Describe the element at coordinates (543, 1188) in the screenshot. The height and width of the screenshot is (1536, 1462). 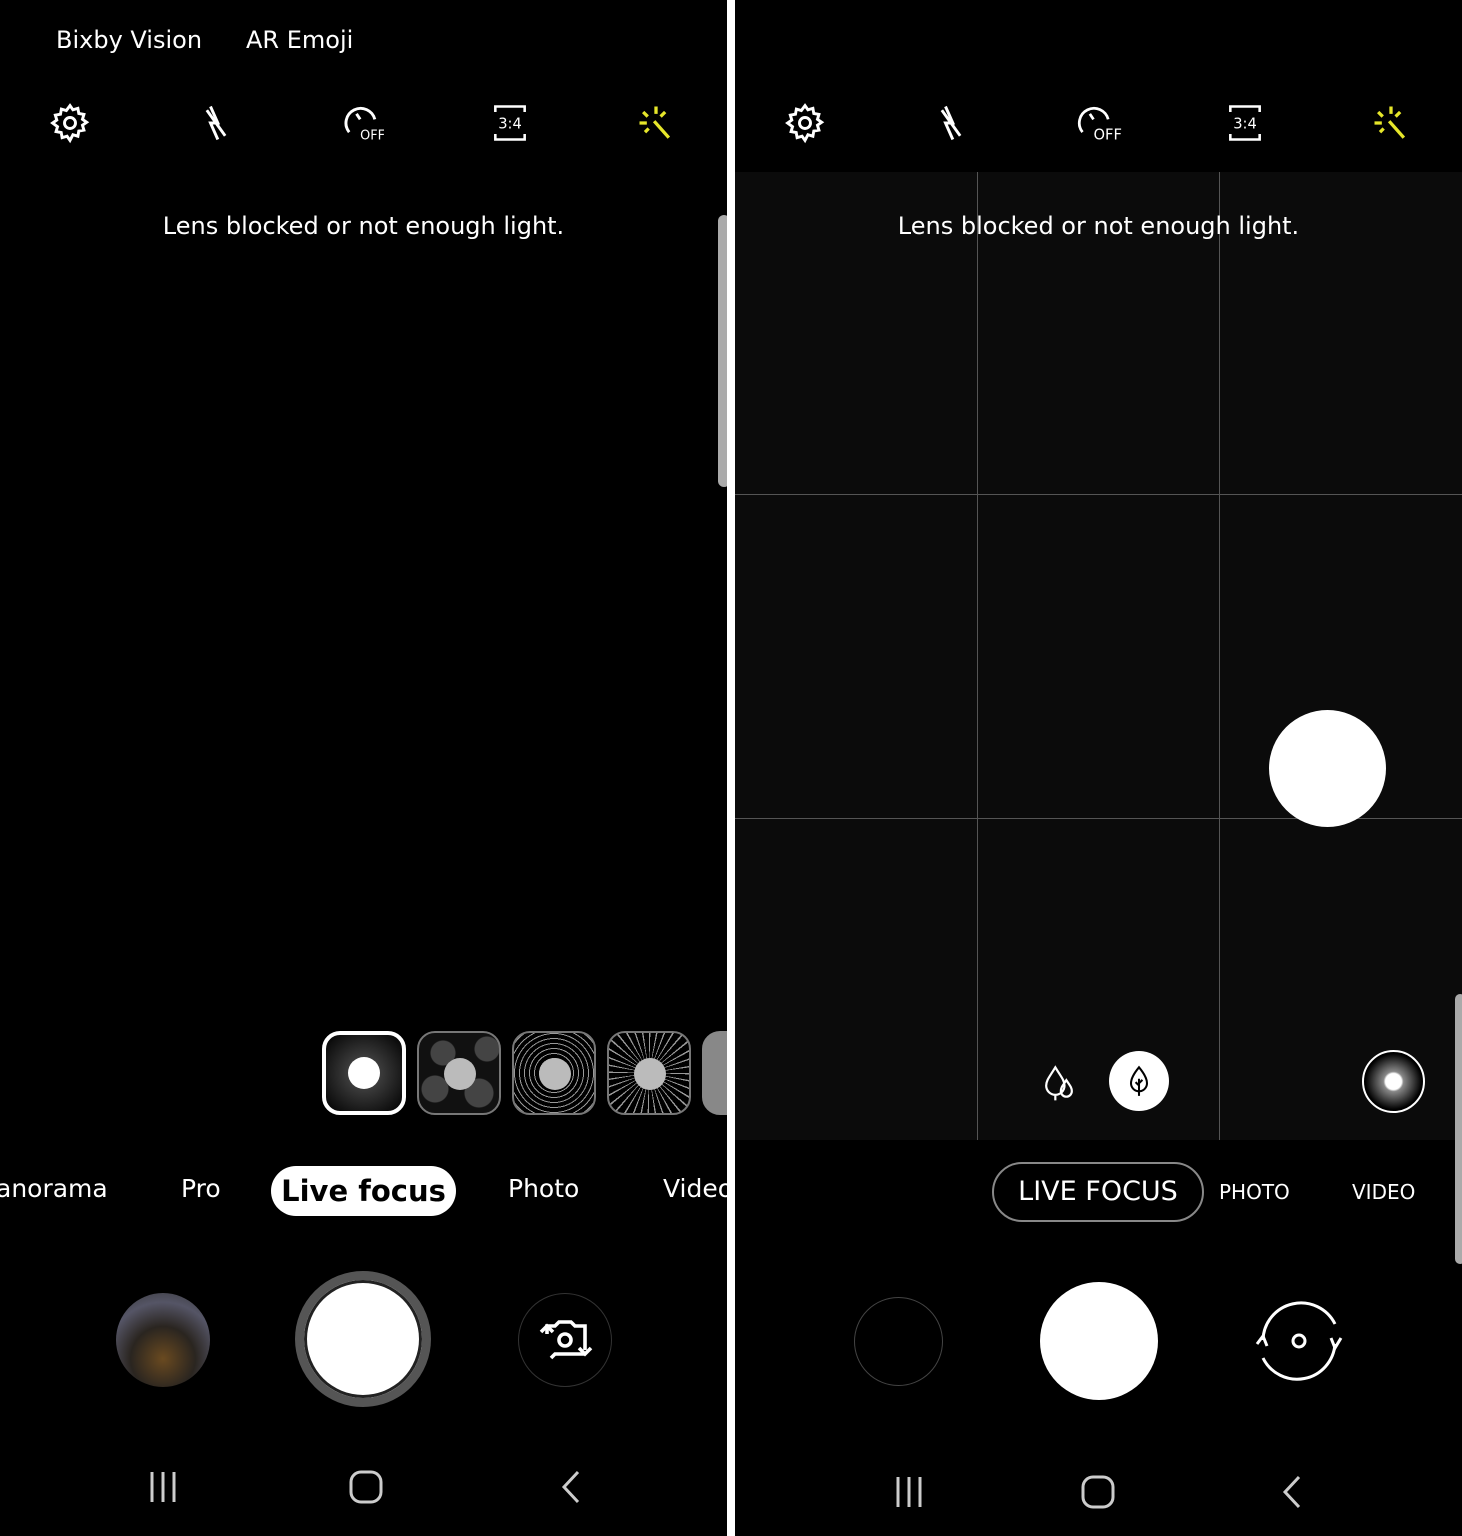
I see `mode-photo: Photo` at that location.